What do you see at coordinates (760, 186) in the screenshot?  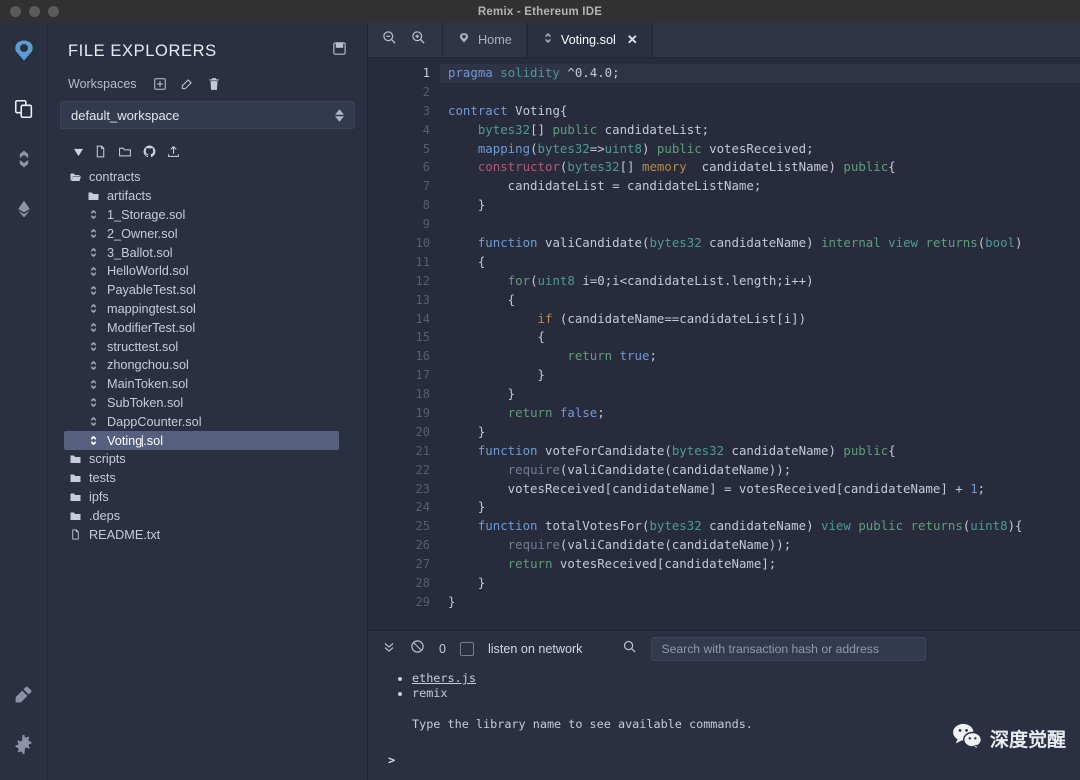 I see `code-line: candidateList = candidateListName;` at bounding box center [760, 186].